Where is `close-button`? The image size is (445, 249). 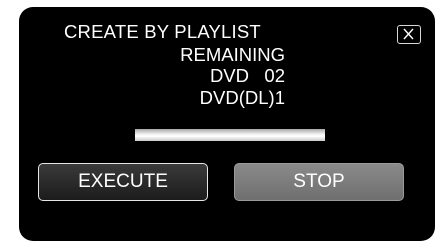 close-button is located at coordinates (409, 34).